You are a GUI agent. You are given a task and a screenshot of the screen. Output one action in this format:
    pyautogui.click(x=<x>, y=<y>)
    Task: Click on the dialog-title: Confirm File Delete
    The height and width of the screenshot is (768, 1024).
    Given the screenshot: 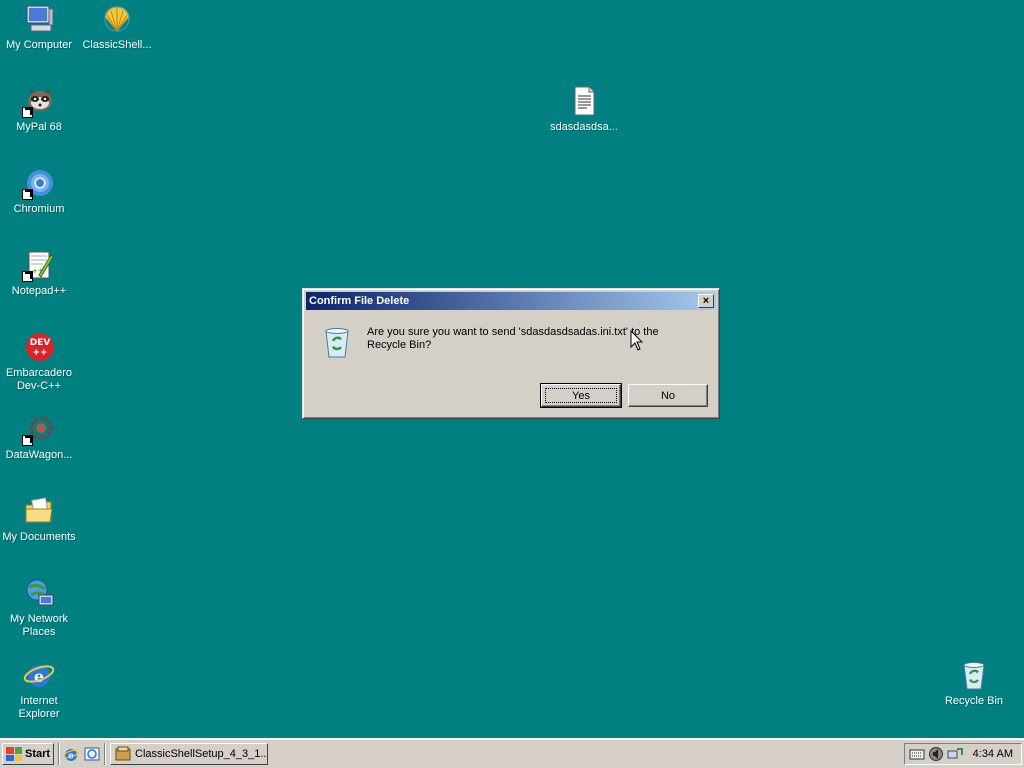 What is the action you would take?
    pyautogui.click(x=359, y=301)
    